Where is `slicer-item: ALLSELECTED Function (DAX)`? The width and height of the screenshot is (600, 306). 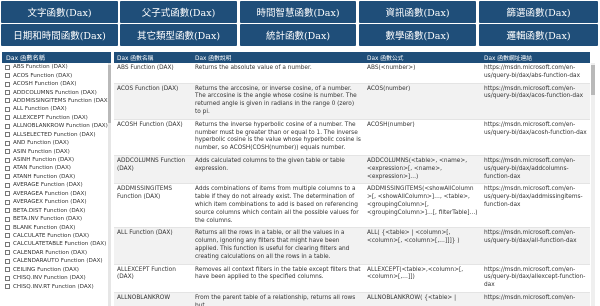 slicer-item: ALLSELECTED Function (DAX) is located at coordinates (56, 135).